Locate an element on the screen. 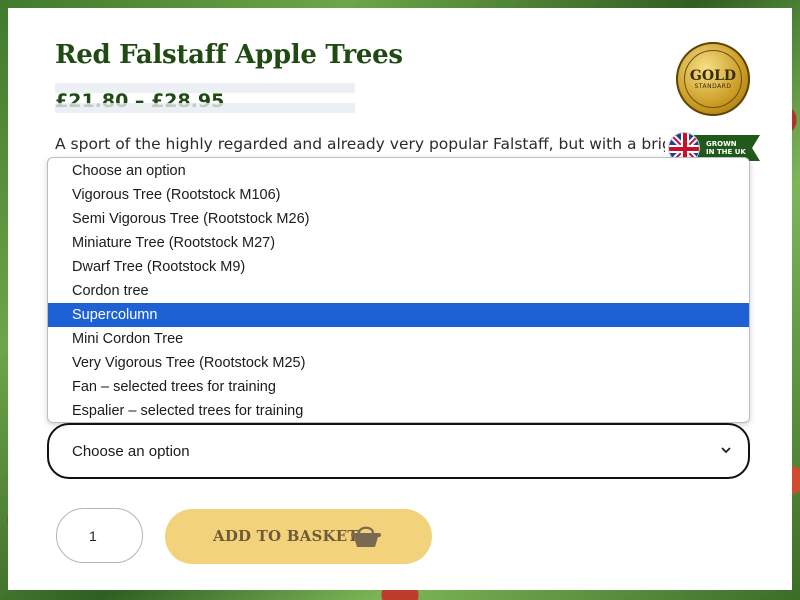 Image resolution: width=800 pixels, height=600 pixels. option-espalier: Espalier – selected trees for training is located at coordinates (398, 410).